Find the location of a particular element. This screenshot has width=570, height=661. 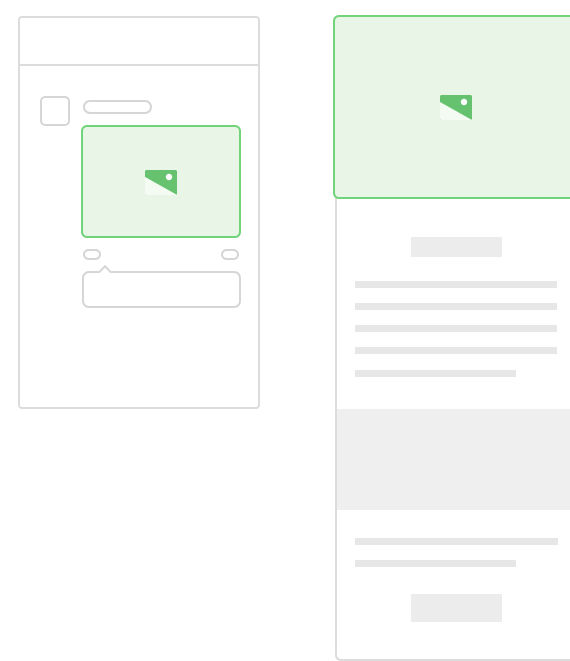

hero-image-placeholder is located at coordinates (451, 107).